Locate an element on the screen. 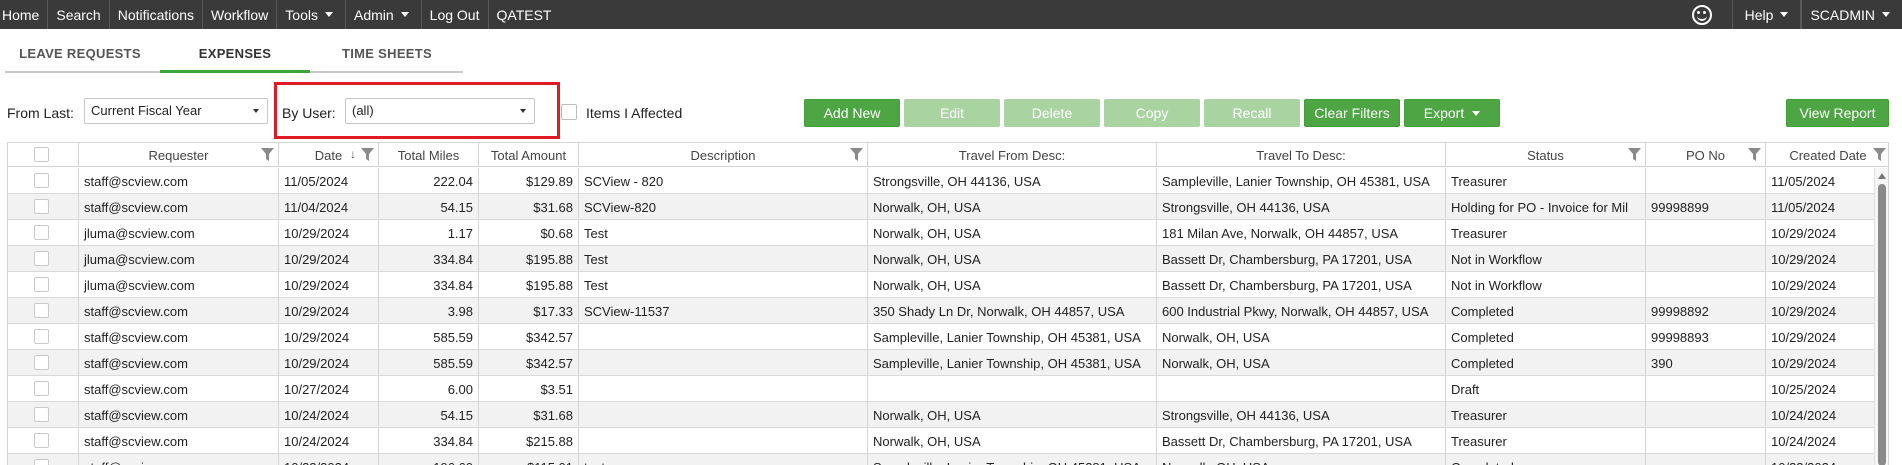 Image resolution: width=1902 pixels, height=465 pixels. tab-time-sheets: TIME SHEETS is located at coordinates (387, 53).